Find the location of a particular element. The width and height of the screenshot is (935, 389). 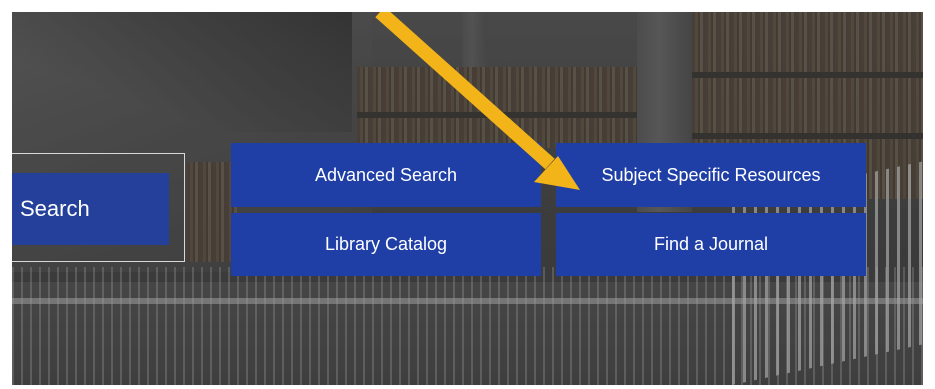

advanced-search-button: Advanced Search is located at coordinates (386, 175).